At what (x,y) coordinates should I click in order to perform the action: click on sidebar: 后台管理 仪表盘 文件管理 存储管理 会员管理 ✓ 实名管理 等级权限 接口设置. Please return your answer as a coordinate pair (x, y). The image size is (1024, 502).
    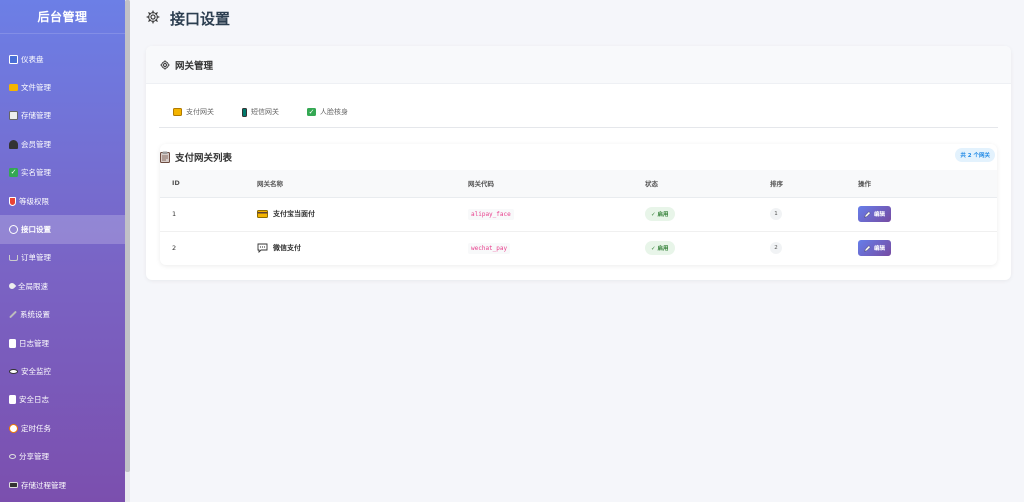
    Looking at the image, I should click on (62, 251).